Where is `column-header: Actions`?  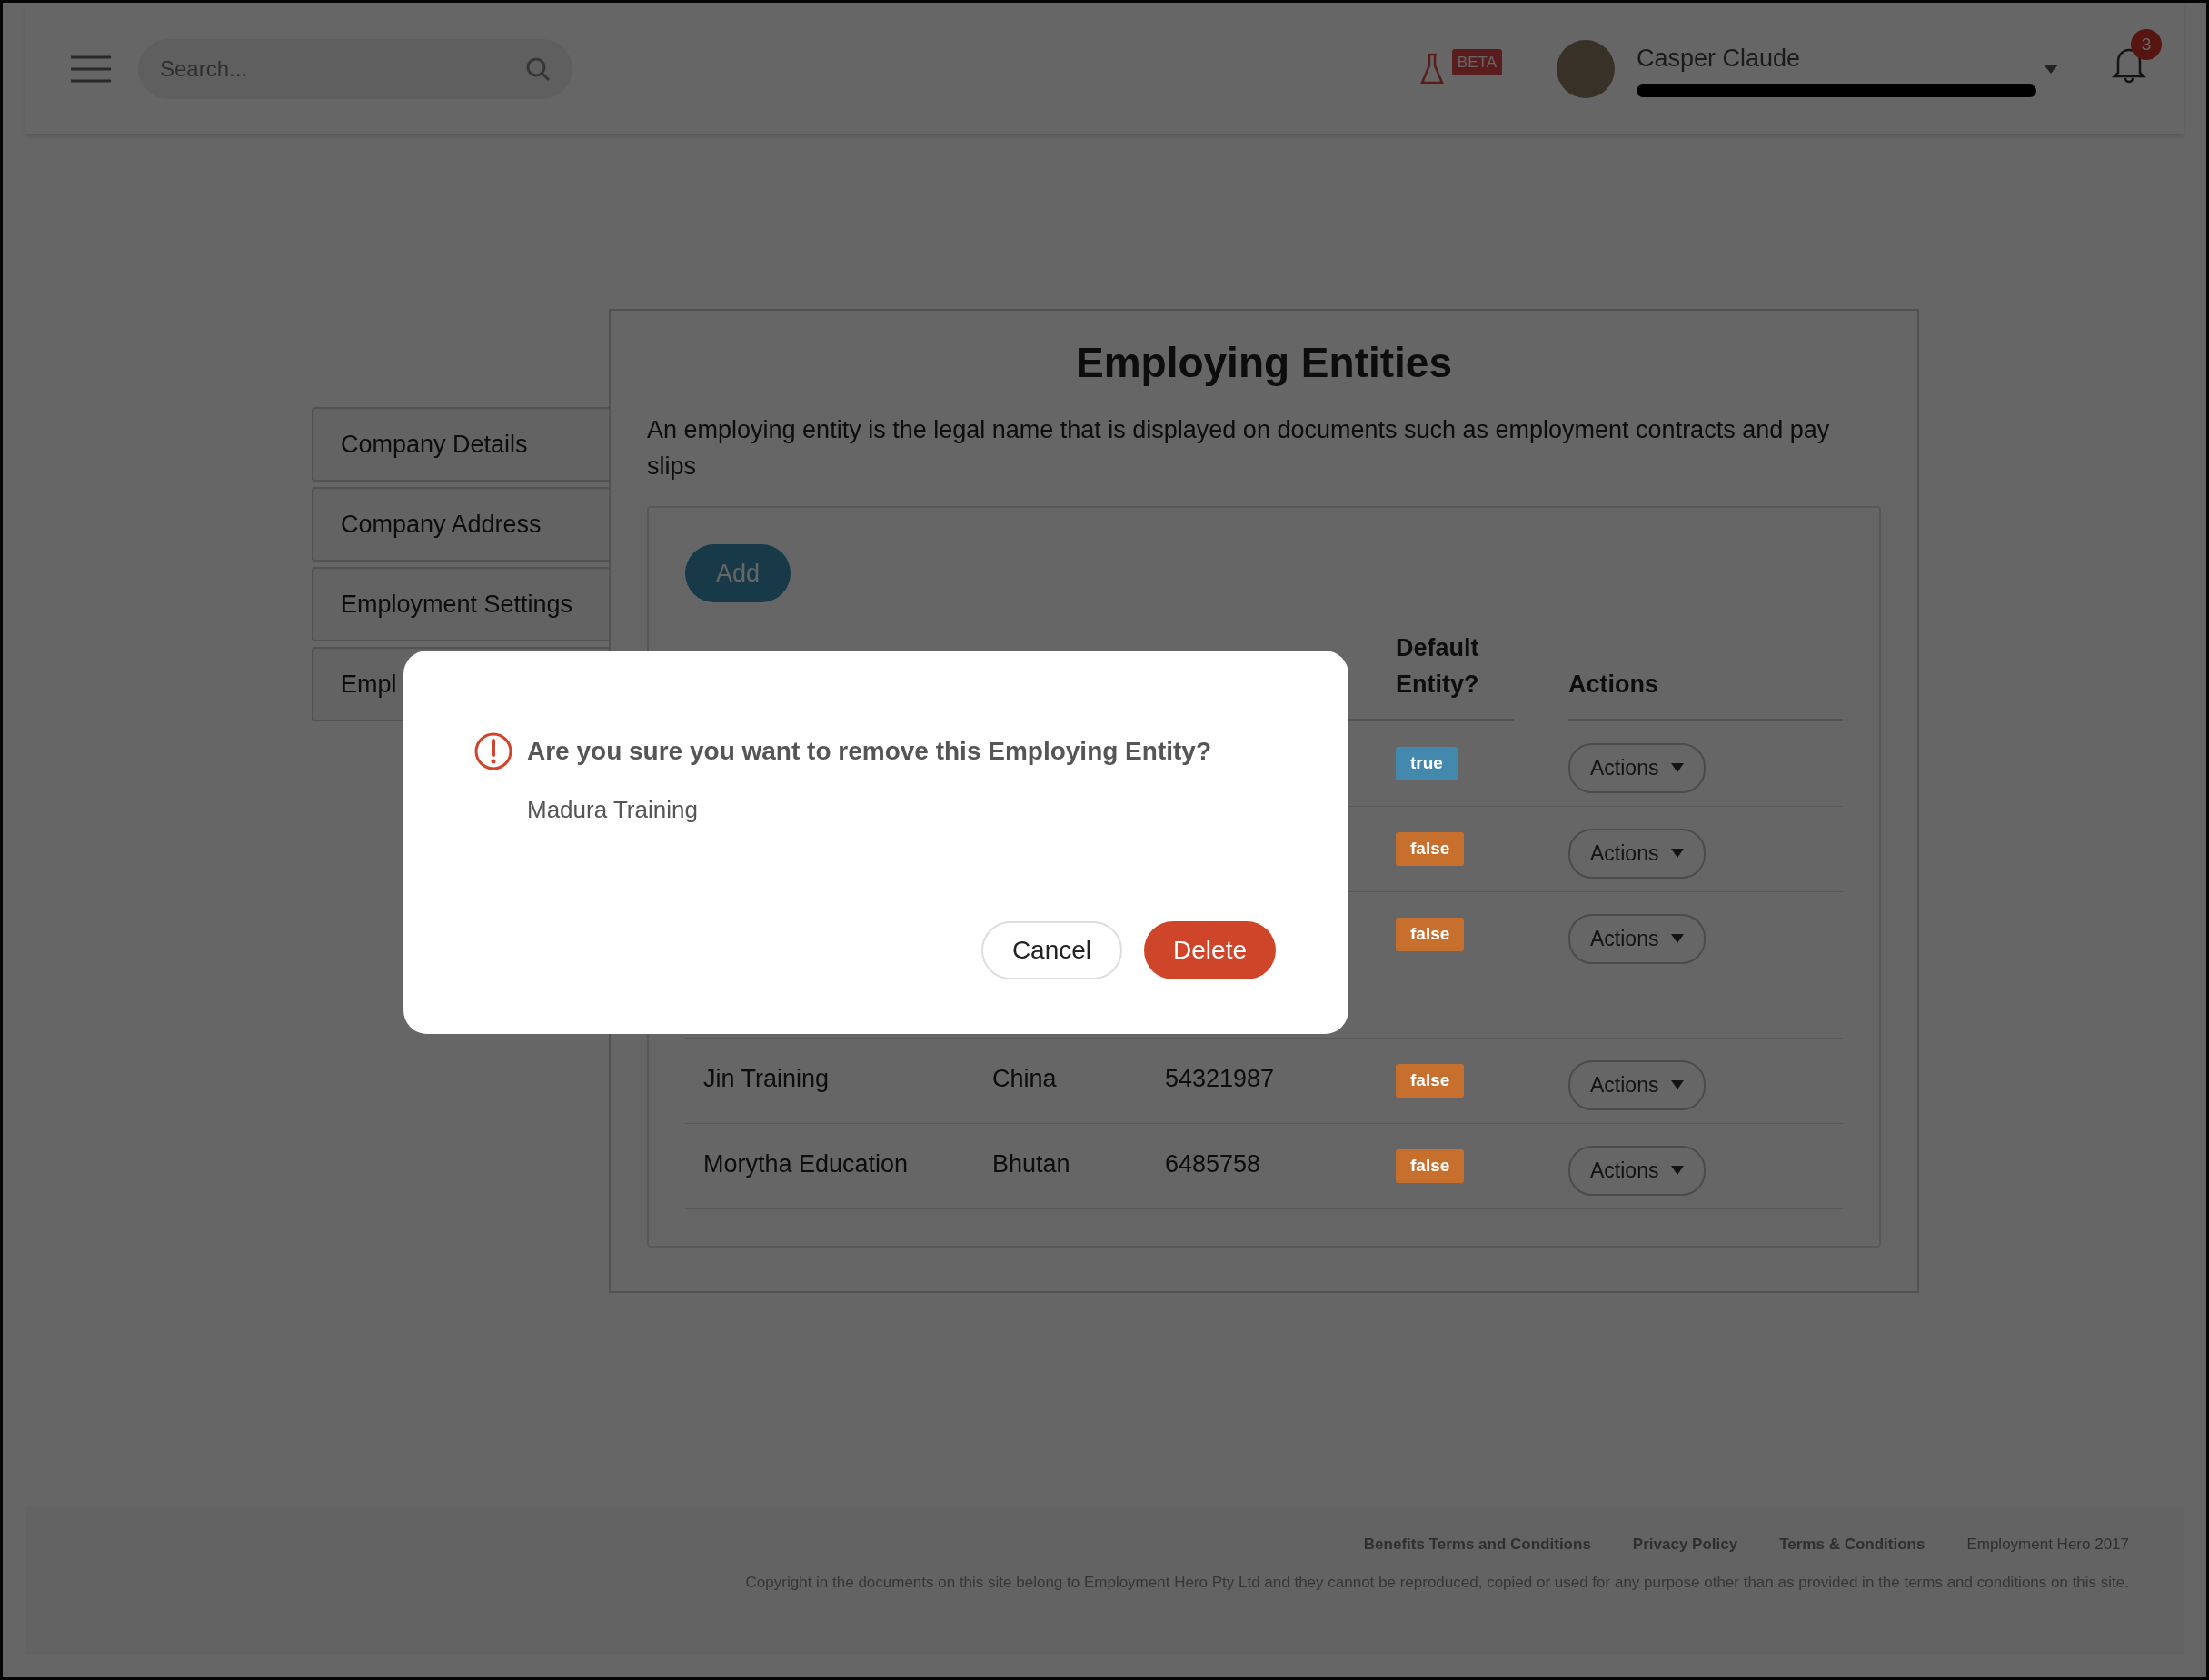
column-header: Actions is located at coordinates (1613, 685).